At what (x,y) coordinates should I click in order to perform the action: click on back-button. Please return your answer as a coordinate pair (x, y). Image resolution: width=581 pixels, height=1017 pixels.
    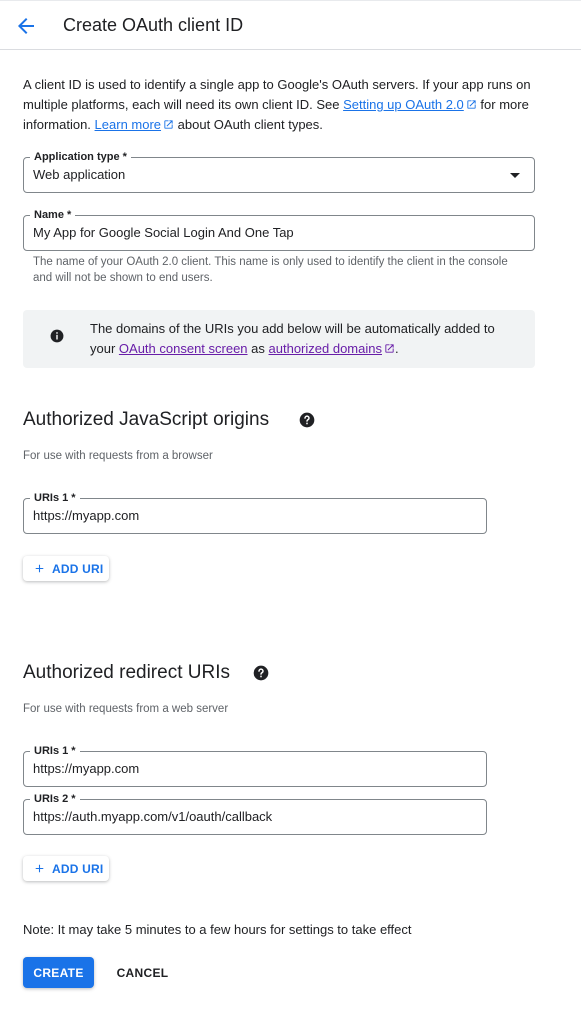
    Looking at the image, I should click on (26, 26).